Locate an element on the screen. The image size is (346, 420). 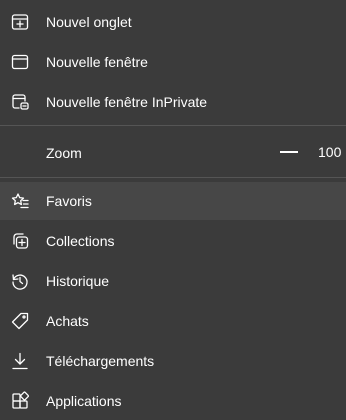
menu-item-new-tab: Nouvel onglet is located at coordinates (173, 22).